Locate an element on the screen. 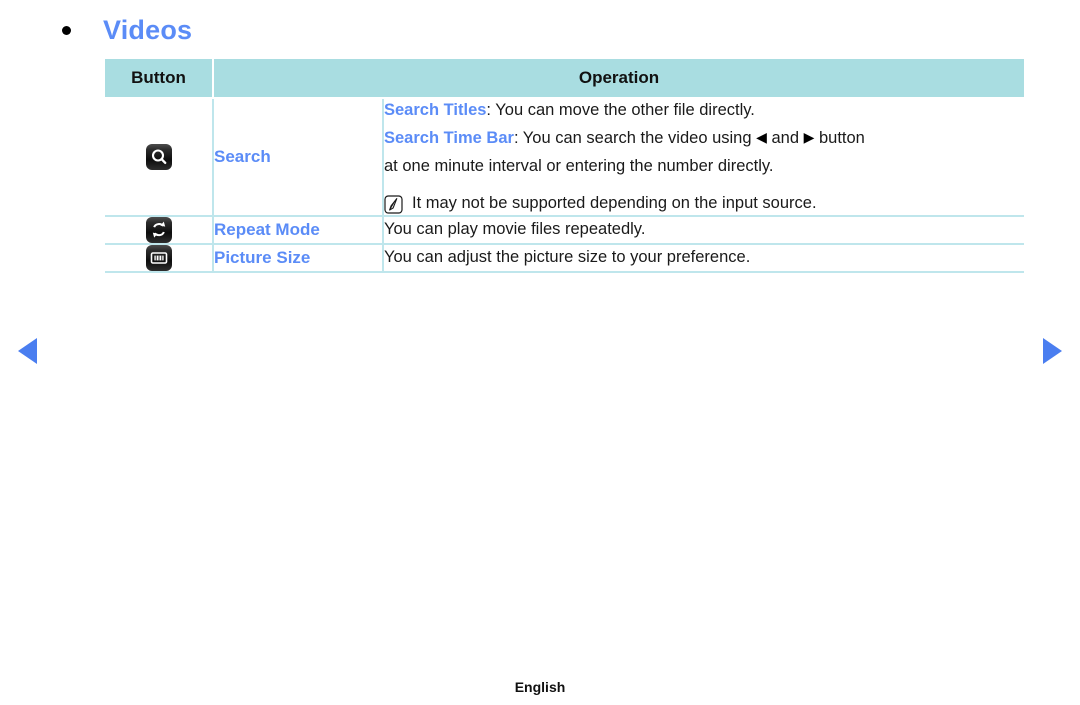  search-key-icon is located at coordinates (158, 156).